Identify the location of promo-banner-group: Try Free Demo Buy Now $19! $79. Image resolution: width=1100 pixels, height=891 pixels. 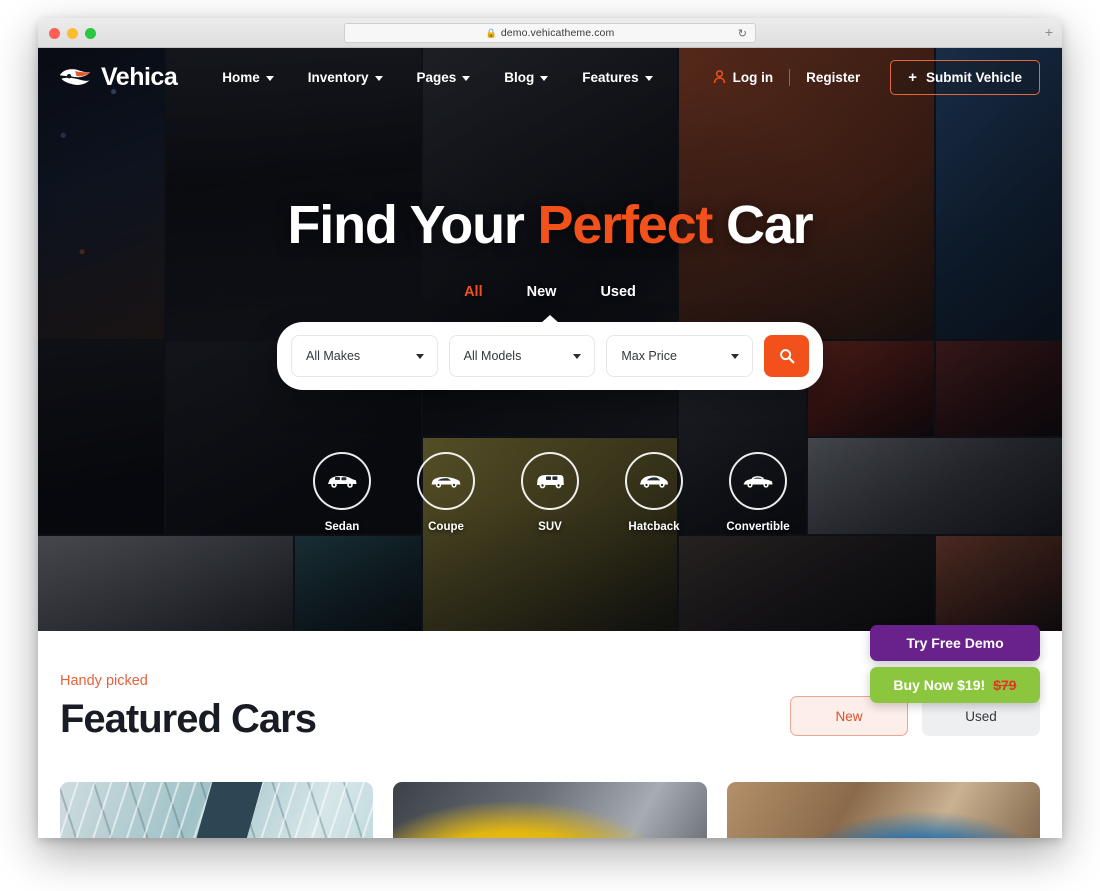
(955, 664).